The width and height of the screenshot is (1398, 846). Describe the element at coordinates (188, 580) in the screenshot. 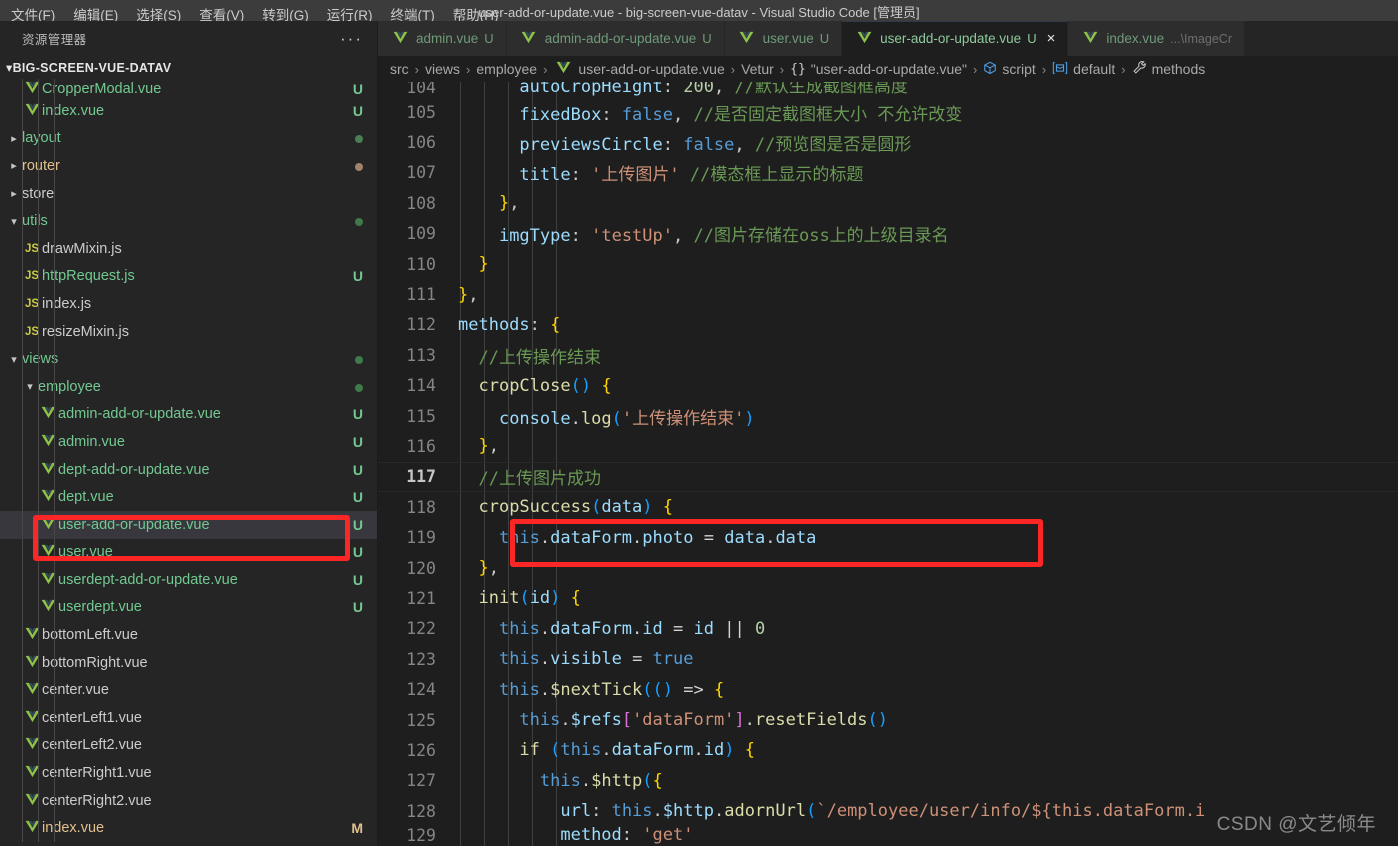

I see `tree-file-row: userdept-add-or-update.vue U` at that location.